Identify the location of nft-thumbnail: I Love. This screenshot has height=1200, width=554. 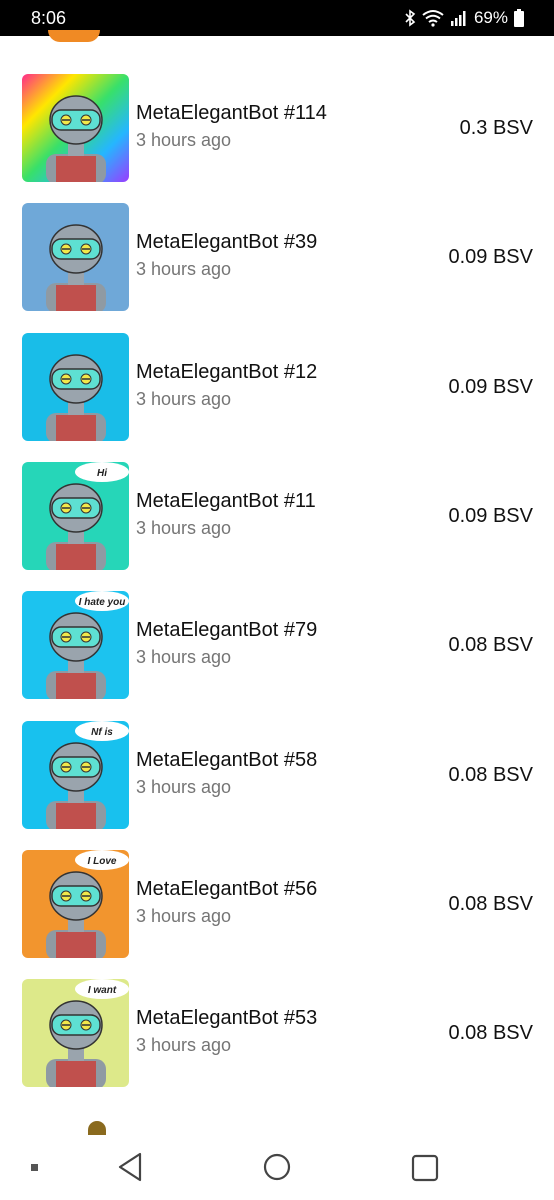
(75, 904).